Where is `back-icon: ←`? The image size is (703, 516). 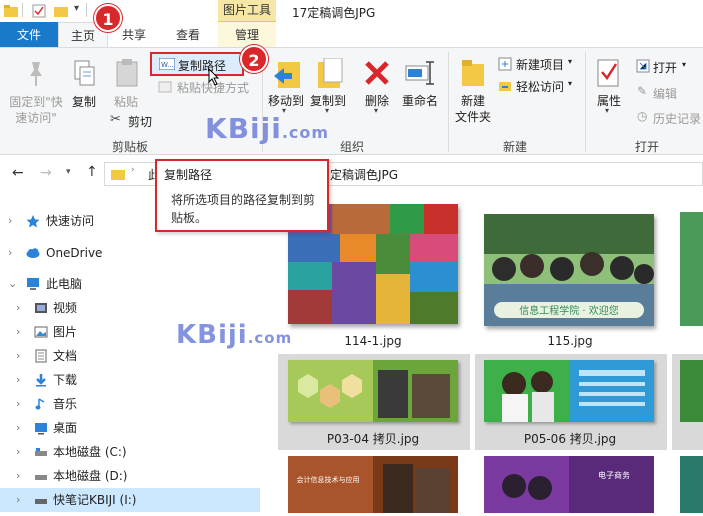
back-icon: ← is located at coordinates (18, 173).